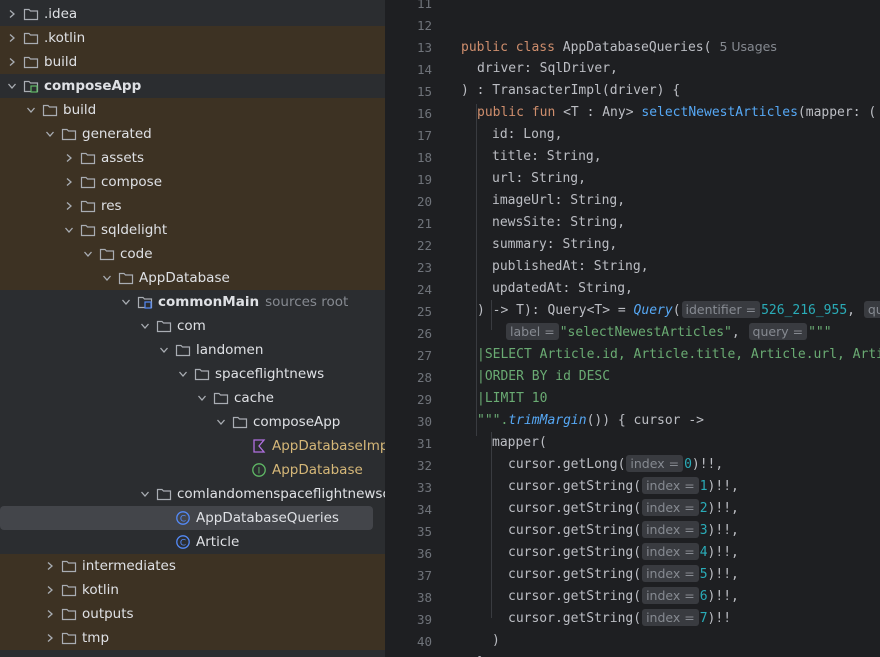  What do you see at coordinates (192, 374) in the screenshot?
I see `tree-item: spaceflightnews` at bounding box center [192, 374].